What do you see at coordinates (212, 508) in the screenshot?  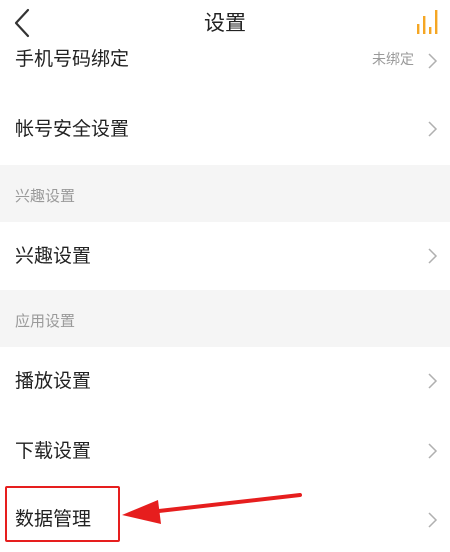 I see `annotation-arrow-icon` at bounding box center [212, 508].